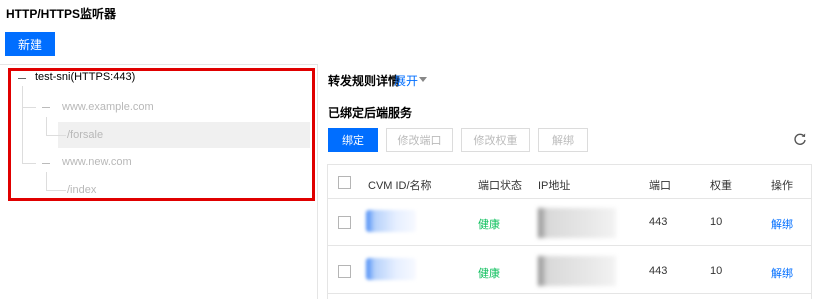  What do you see at coordinates (419, 140) in the screenshot?
I see `edit-port-button: 修改端口` at bounding box center [419, 140].